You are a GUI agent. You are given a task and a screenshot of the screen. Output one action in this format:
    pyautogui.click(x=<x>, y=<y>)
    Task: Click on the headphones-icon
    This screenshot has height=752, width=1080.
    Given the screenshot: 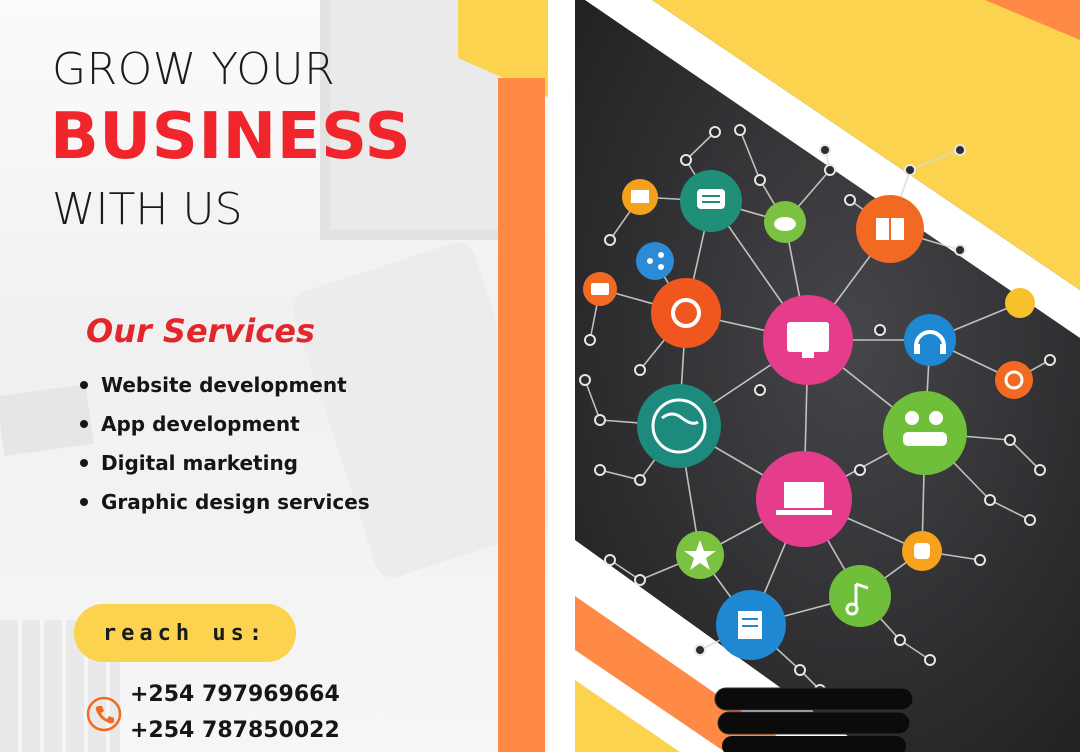 What is the action you would take?
    pyautogui.click(x=930, y=340)
    